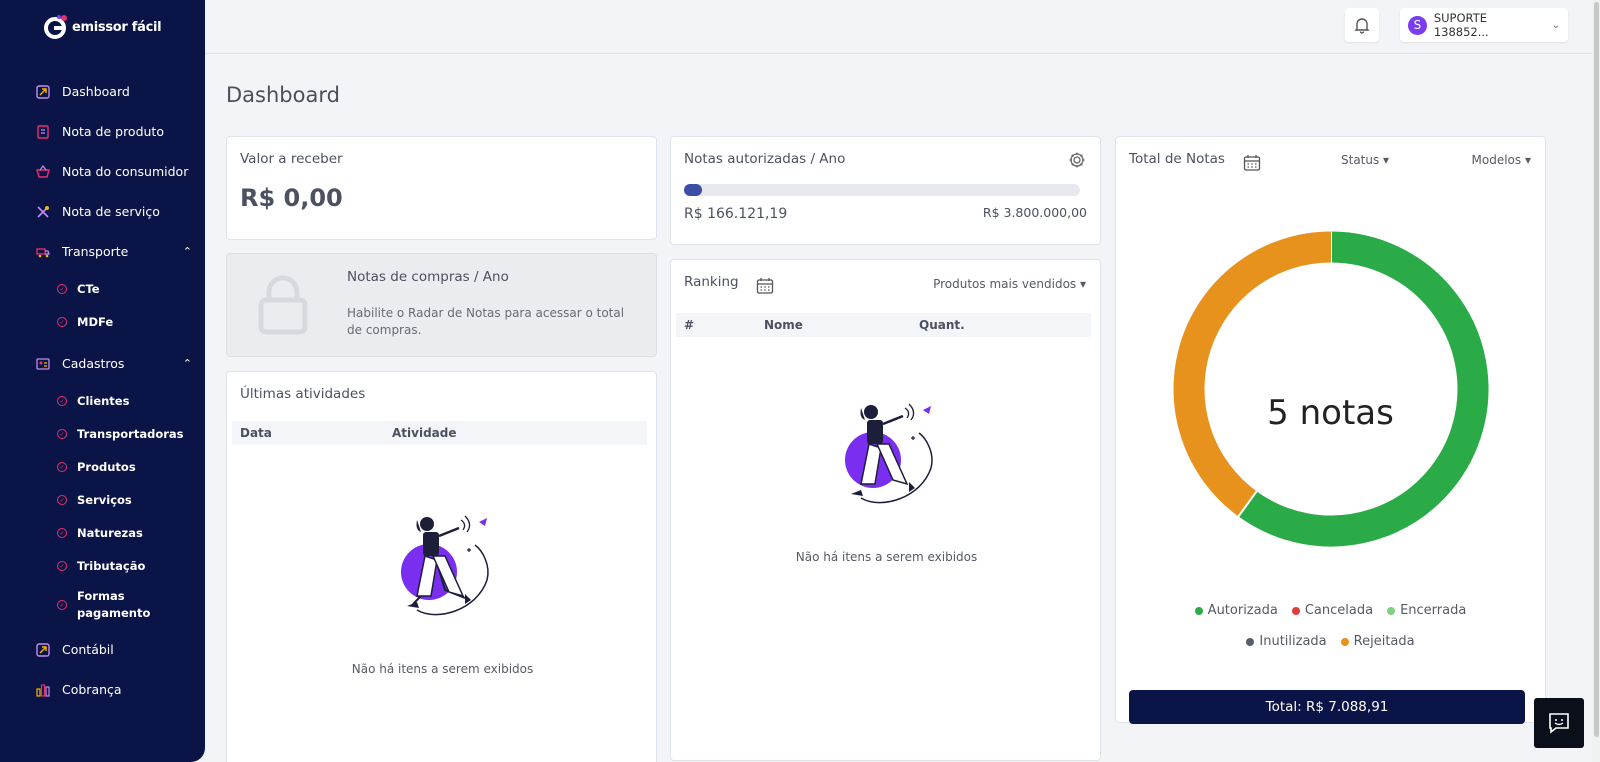  Describe the element at coordinates (92, 689) in the screenshot. I see `sidebar-item-label: Cobrança` at that location.